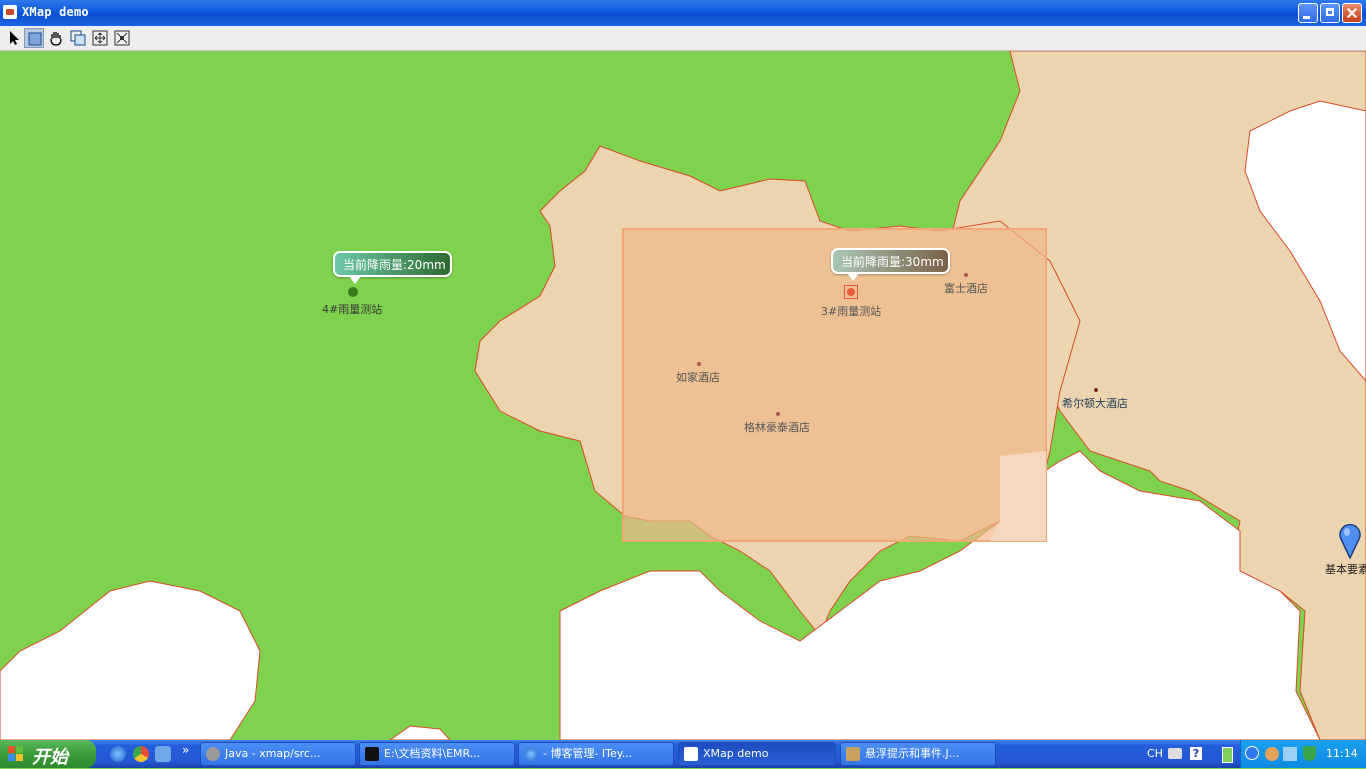  What do you see at coordinates (16, 754) in the screenshot?
I see `windows-flag-icon` at bounding box center [16, 754].